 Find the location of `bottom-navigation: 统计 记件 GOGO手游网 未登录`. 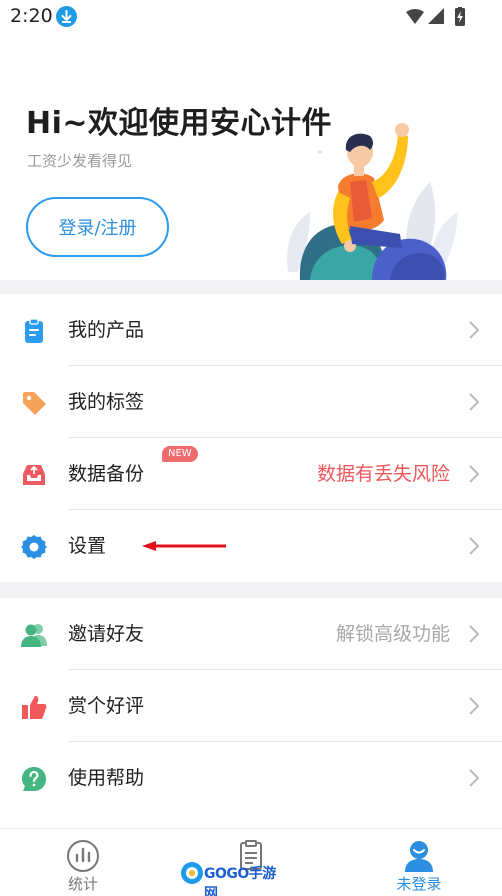

bottom-navigation: 统计 记件 GOGO手游网 未登录 is located at coordinates (251, 862).